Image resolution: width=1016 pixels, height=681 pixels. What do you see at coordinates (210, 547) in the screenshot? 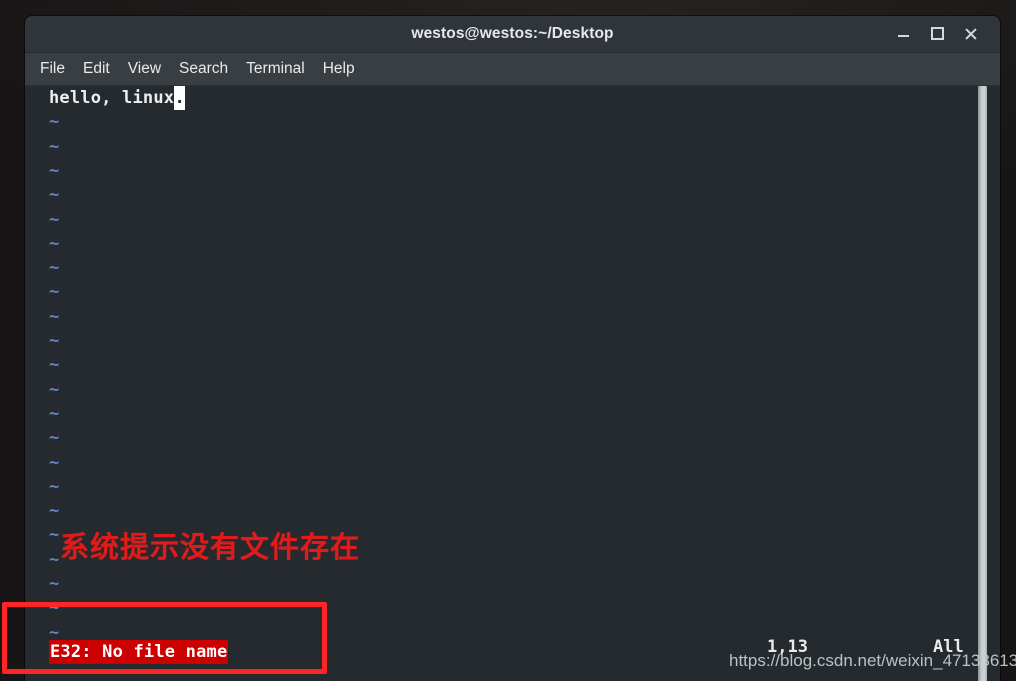
I see `annotation-chinese-note: 系统提示没有文件存在` at bounding box center [210, 547].